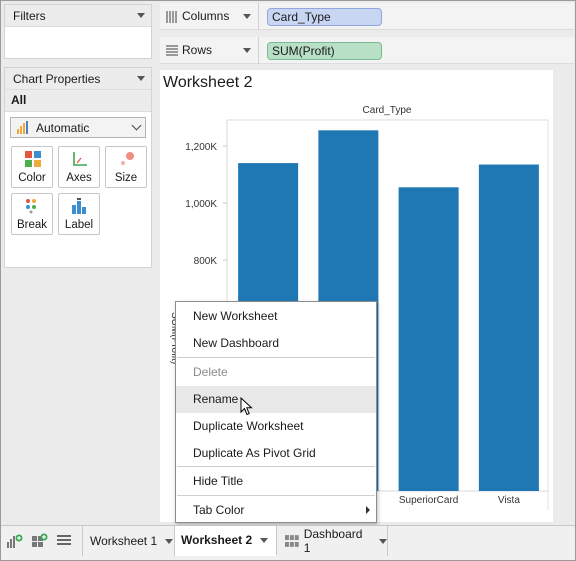 This screenshot has width=576, height=561. I want to click on tab-dashboard-1-caret-icon, so click(383, 541).